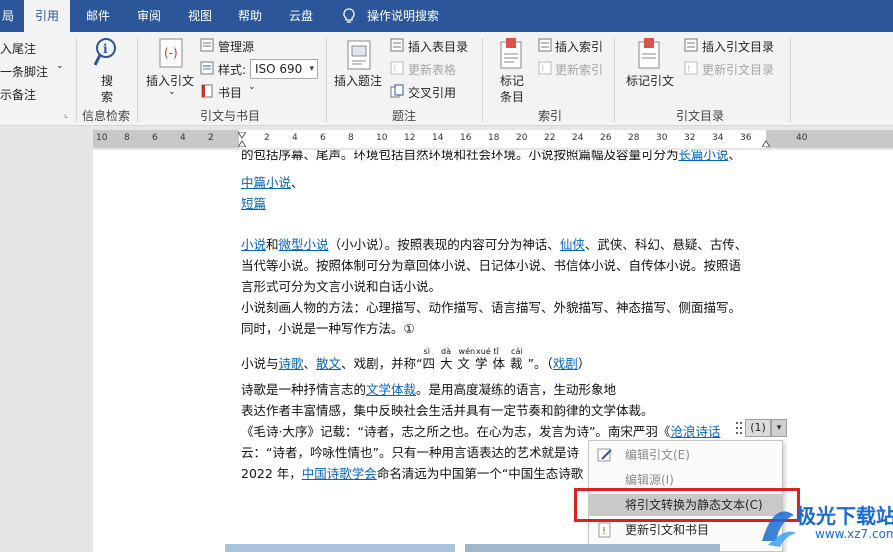 The height and width of the screenshot is (552, 893). What do you see at coordinates (250, 16) in the screenshot?
I see `tab-help: 帮助` at bounding box center [250, 16].